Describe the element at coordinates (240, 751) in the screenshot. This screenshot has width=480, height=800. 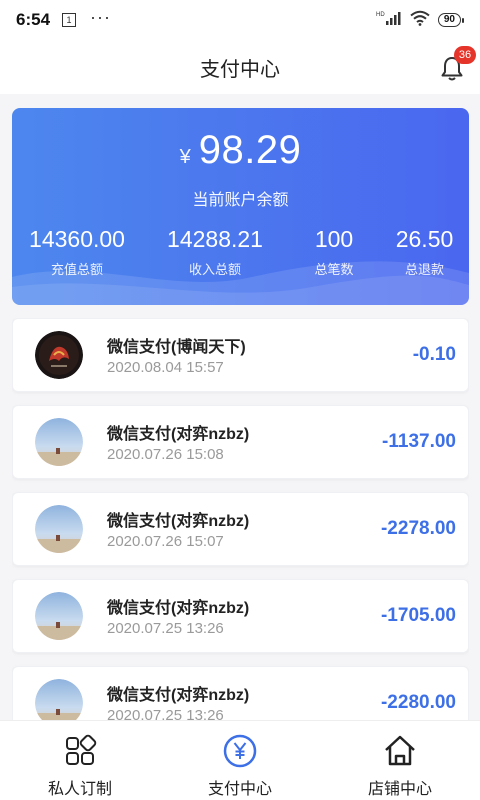
I see `yen-circle-icon` at that location.